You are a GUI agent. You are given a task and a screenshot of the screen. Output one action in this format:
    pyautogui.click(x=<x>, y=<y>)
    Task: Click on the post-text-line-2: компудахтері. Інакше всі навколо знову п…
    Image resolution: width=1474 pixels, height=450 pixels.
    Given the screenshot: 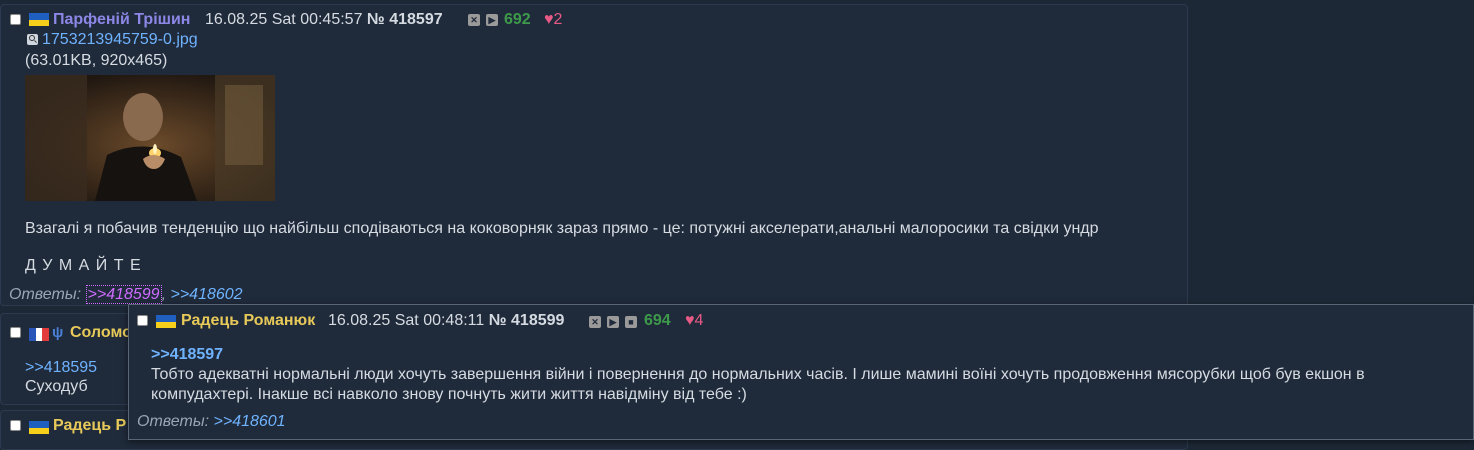 What is the action you would take?
    pyautogui.click(x=449, y=394)
    